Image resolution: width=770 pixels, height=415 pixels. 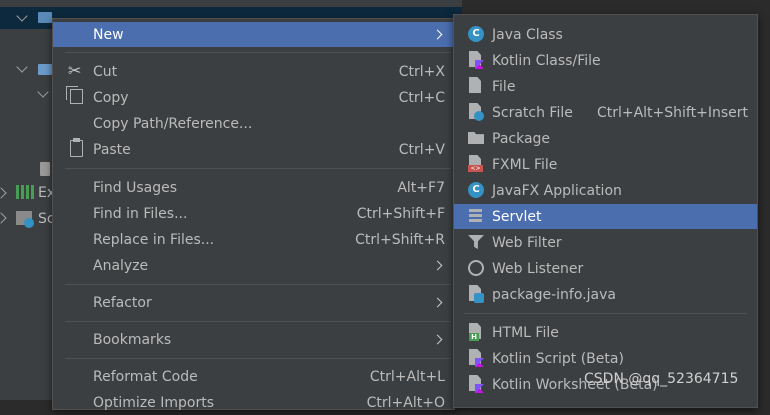 I want to click on submenu-item-web-filter: Web Filter, so click(x=605, y=242).